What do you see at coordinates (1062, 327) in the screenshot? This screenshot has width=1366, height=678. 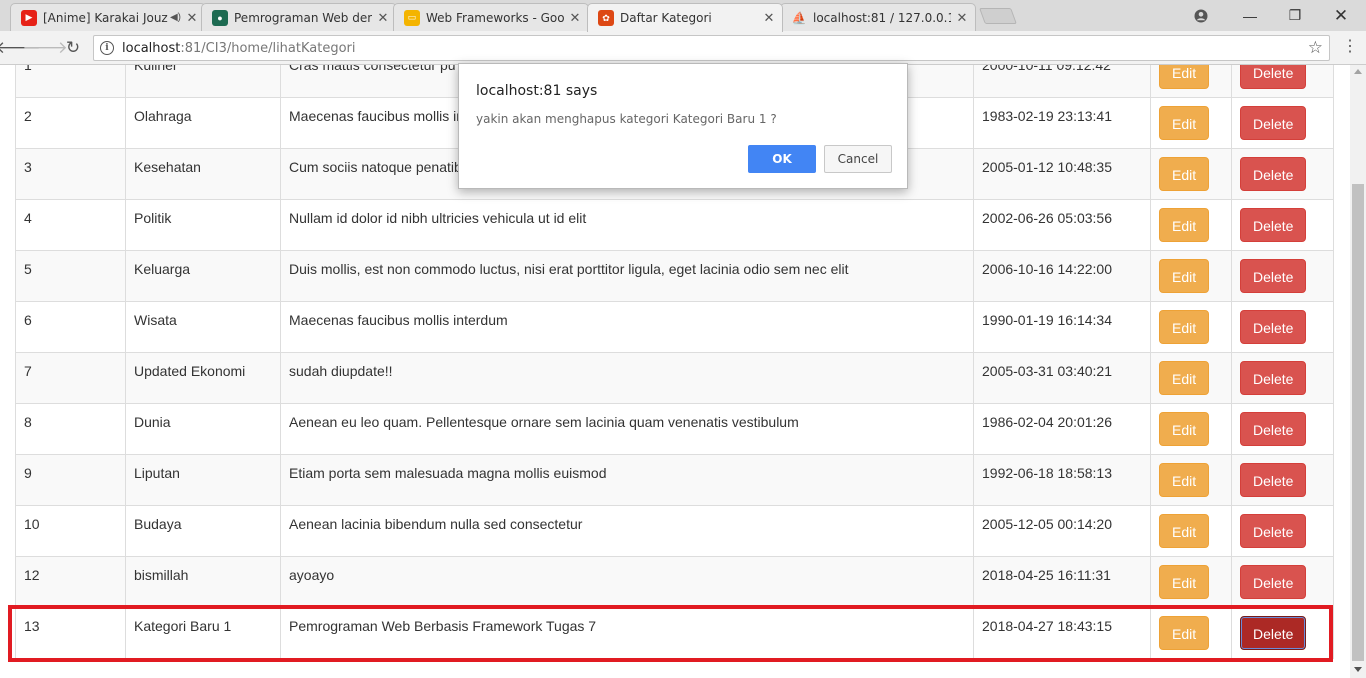 I see `cell-date: 1990-01-19 16:14:34` at bounding box center [1062, 327].